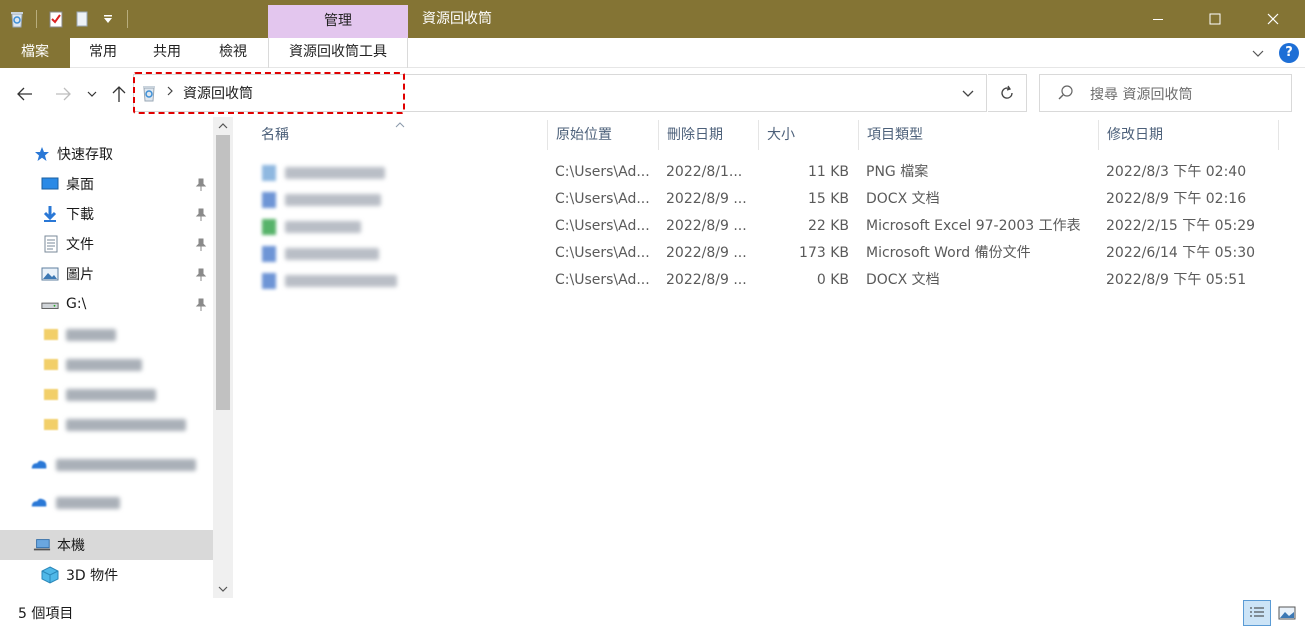  I want to click on up-button, so click(119, 94).